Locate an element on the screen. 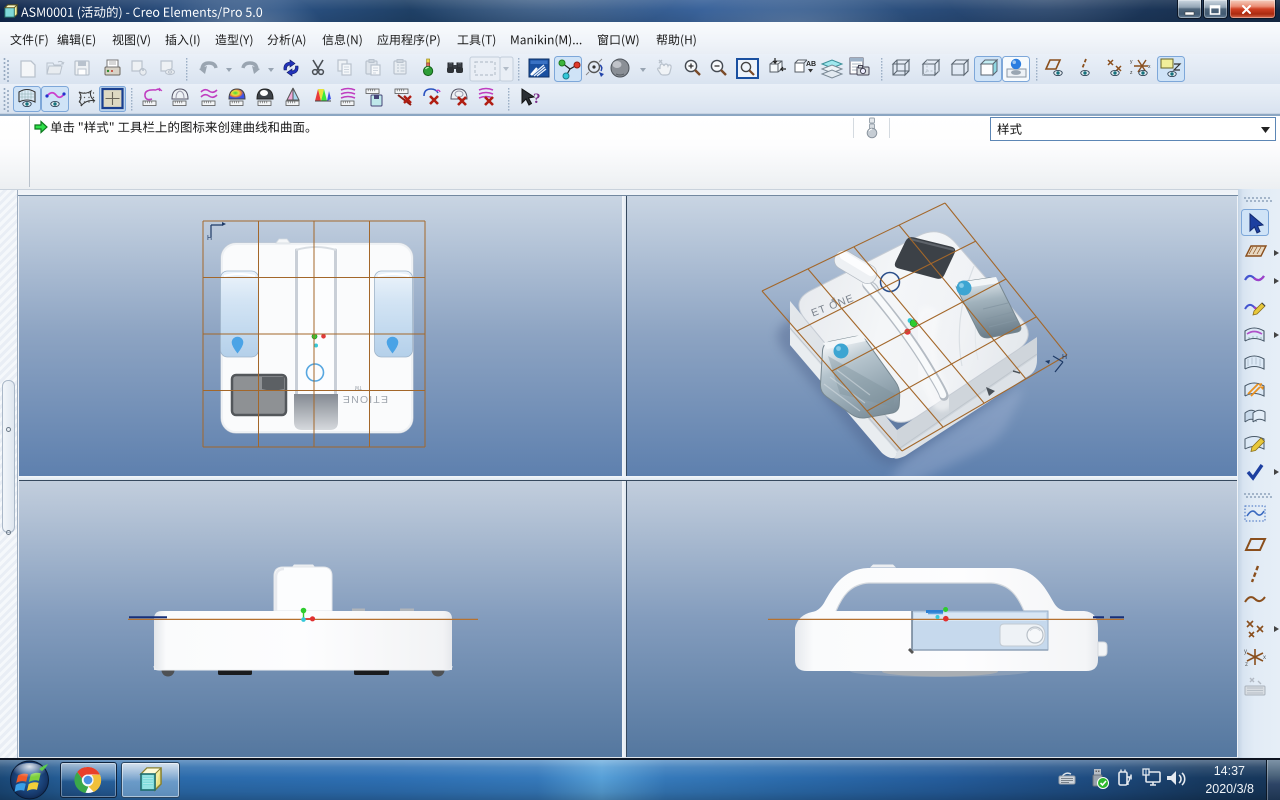  svg-text: AB is located at coordinates (811, 64).